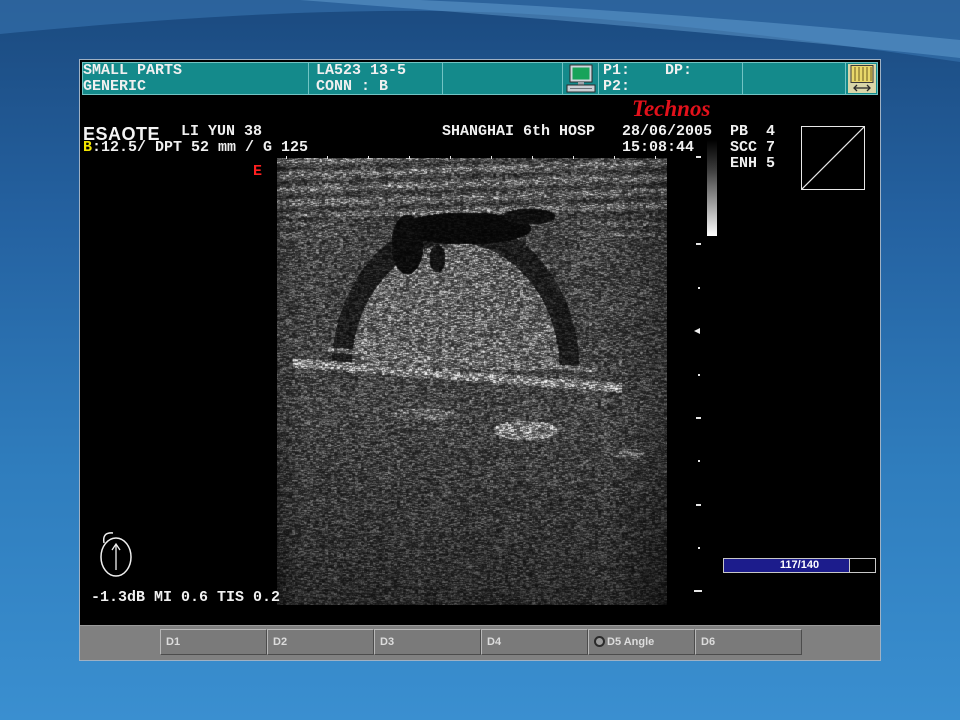 The image size is (960, 720). I want to click on setting-pb: PB 4, so click(753, 131).